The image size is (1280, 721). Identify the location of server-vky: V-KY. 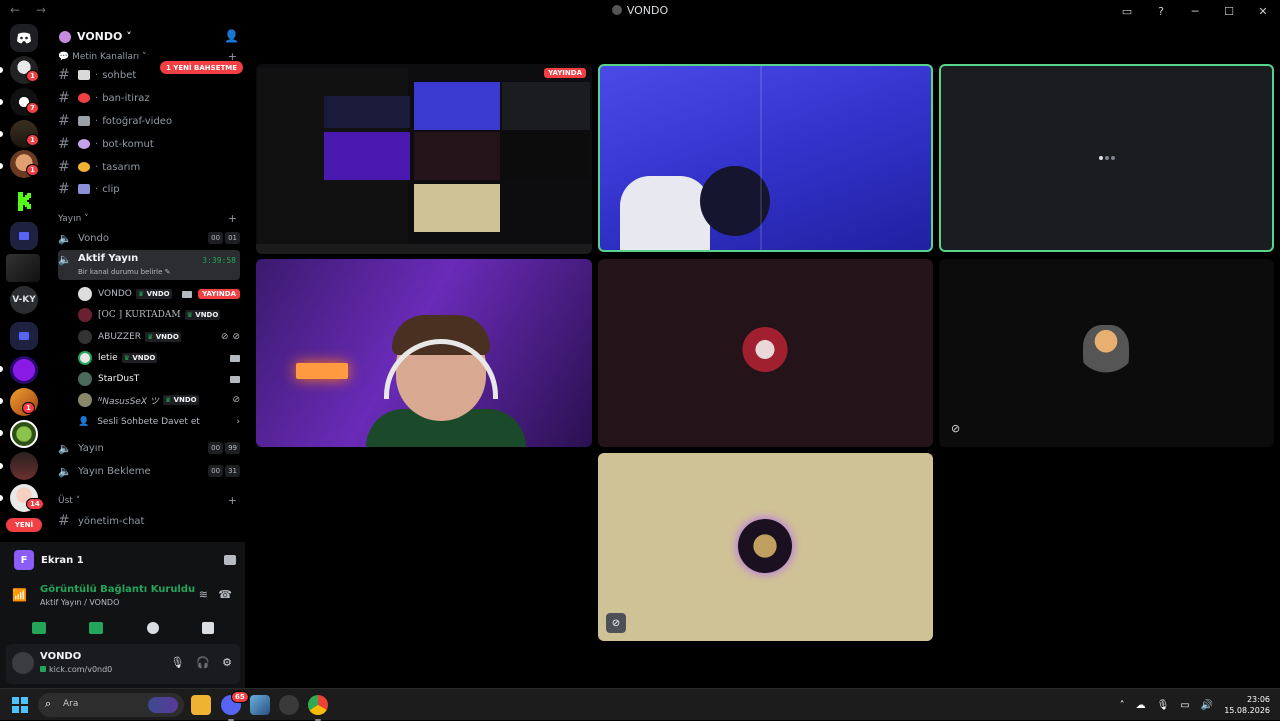
(24, 300).